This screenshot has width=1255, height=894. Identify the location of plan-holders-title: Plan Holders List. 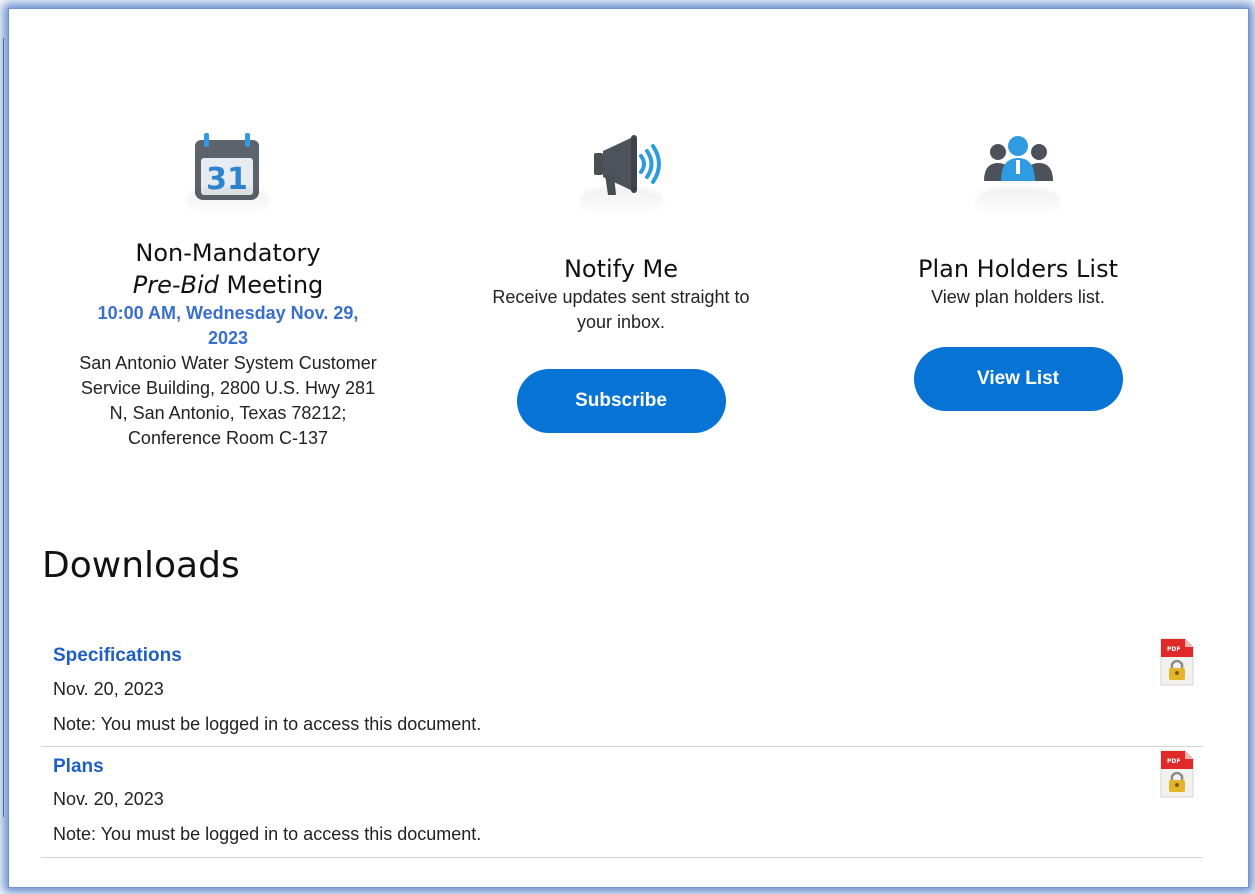
(1018, 269).